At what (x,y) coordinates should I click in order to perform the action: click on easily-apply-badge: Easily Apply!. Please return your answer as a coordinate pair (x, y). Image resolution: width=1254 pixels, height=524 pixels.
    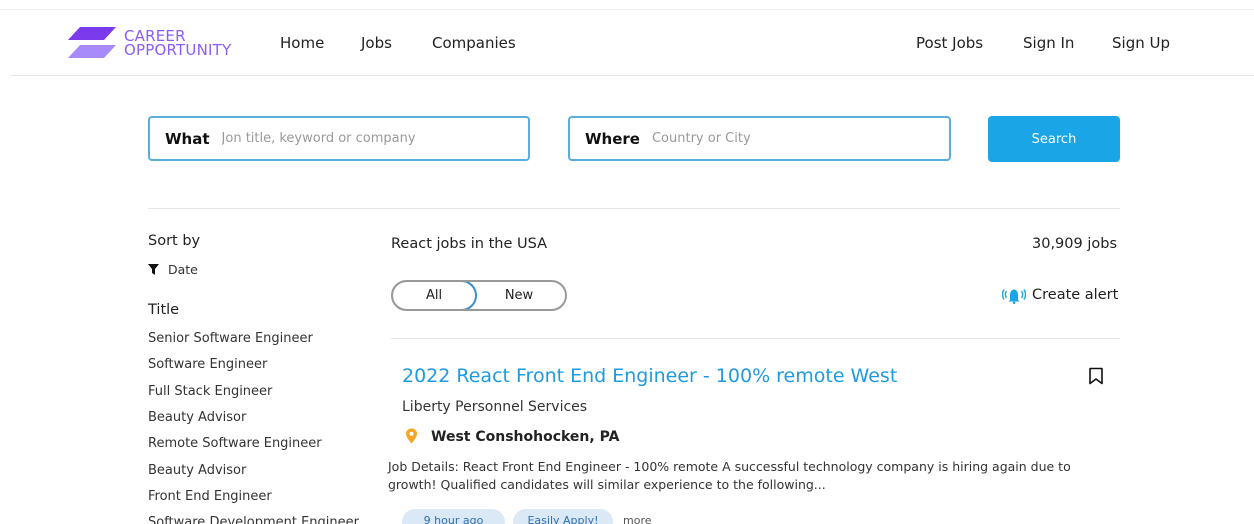
    Looking at the image, I should click on (563, 516).